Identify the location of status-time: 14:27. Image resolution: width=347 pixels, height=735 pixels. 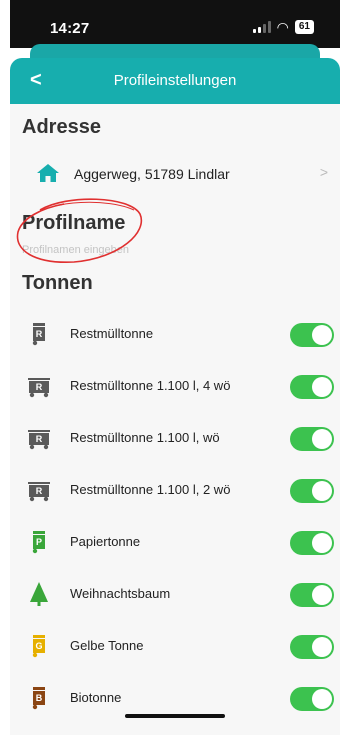
(70, 28).